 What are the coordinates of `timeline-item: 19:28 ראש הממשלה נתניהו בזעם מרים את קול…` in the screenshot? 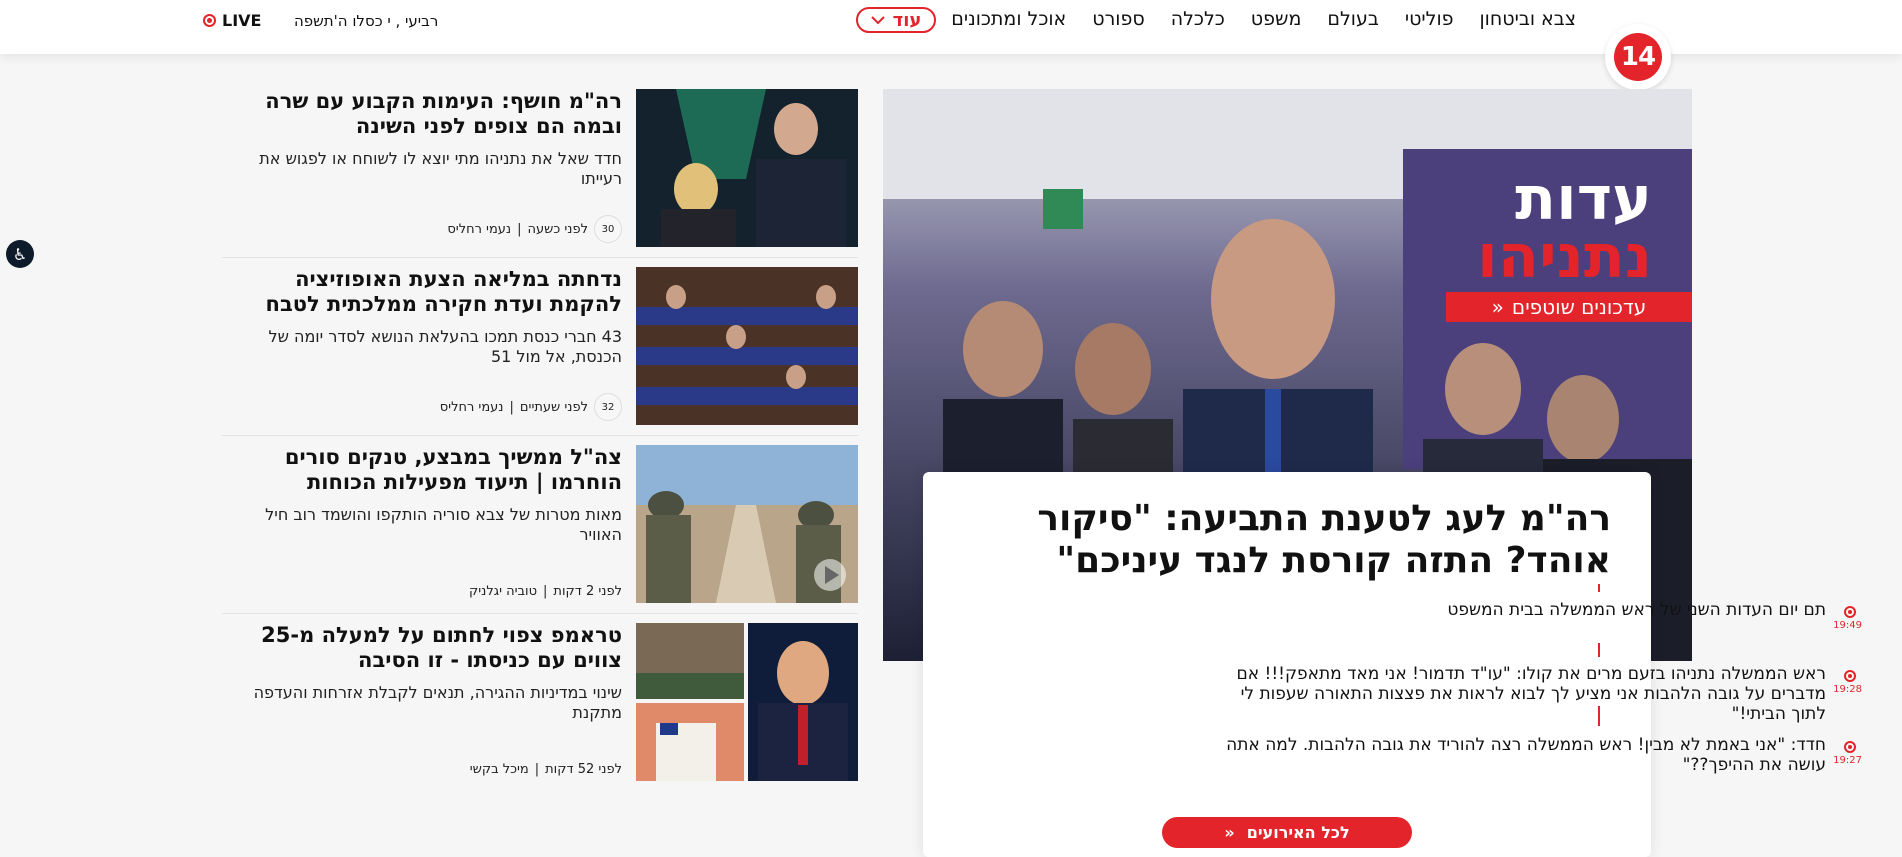 It's located at (1532, 694).